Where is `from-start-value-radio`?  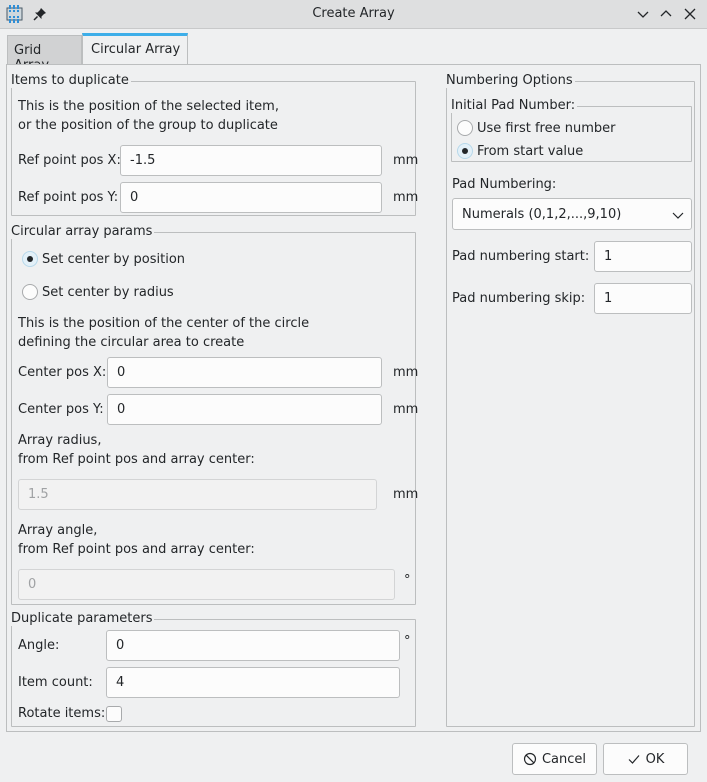 from-start-value-radio is located at coordinates (465, 151).